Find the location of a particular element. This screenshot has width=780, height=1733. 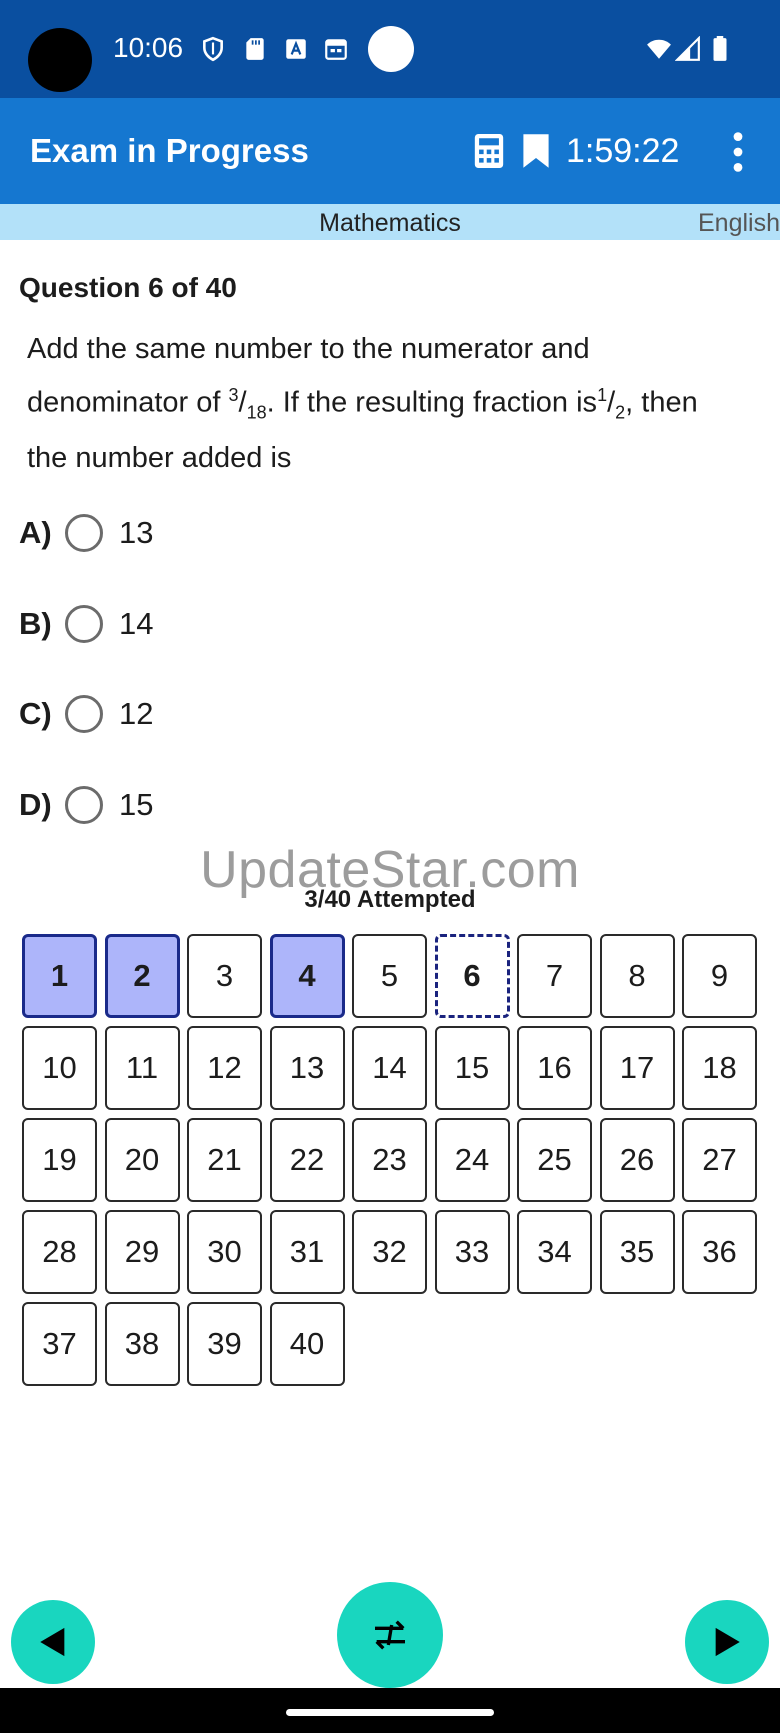

question-text-segment: denominator of is located at coordinates (128, 402).